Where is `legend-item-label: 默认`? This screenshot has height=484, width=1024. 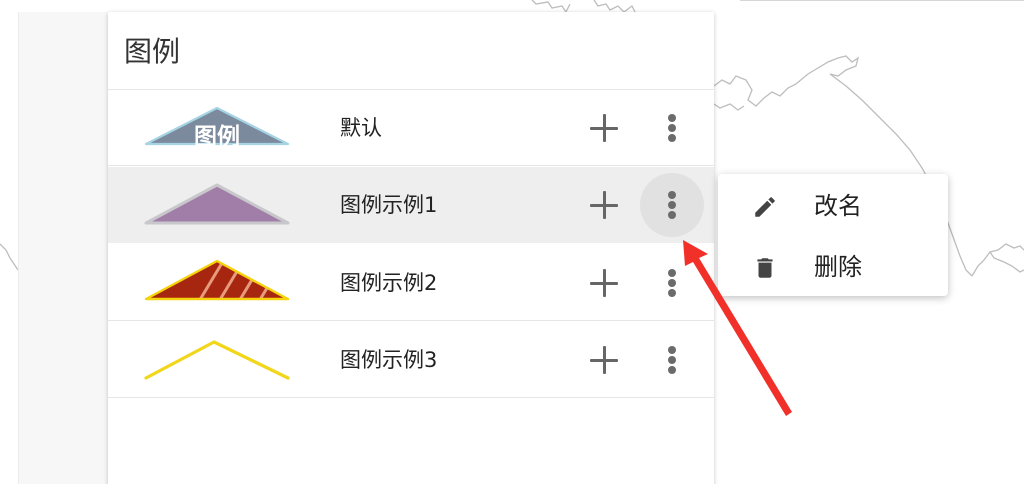
legend-item-label: 默认 is located at coordinates (361, 128).